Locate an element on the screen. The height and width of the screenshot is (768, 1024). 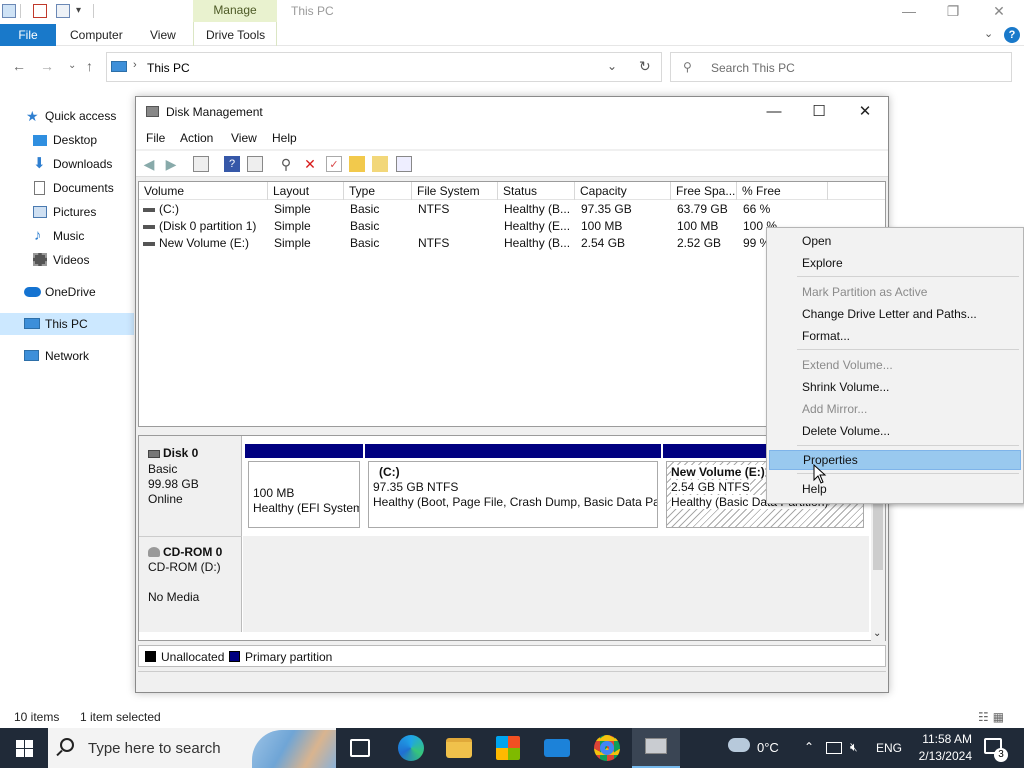
search-folder-icon is located at coordinates (380, 164).